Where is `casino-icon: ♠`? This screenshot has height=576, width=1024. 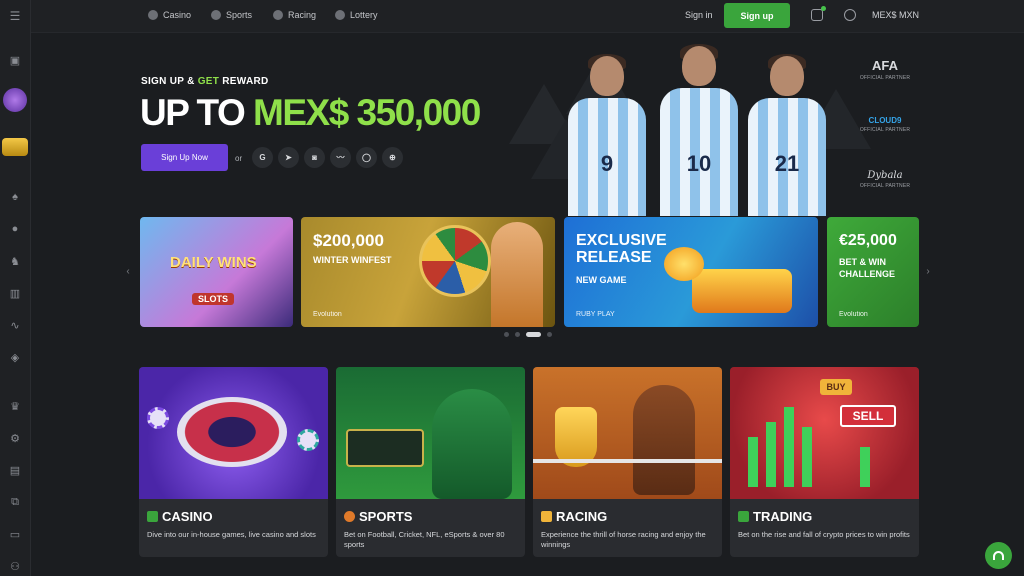 casino-icon: ♠ is located at coordinates (15, 197).